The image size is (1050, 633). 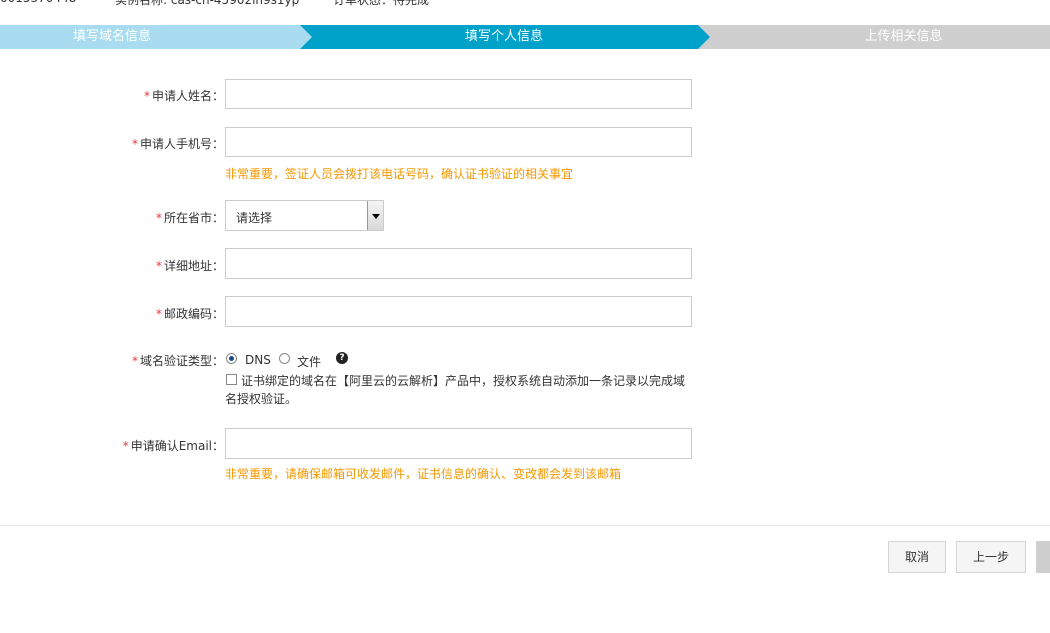 What do you see at coordinates (177, 361) in the screenshot?
I see `domain-verify-label: * 域名验证类型：` at bounding box center [177, 361].